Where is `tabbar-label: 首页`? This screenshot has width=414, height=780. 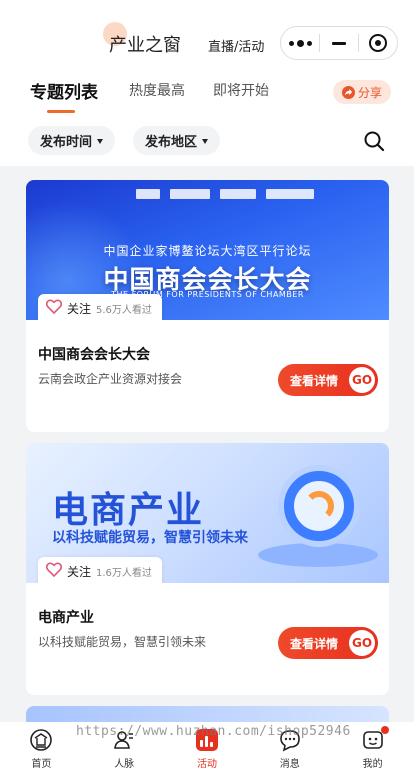
tabbar-label: 首页 is located at coordinates (41, 764).